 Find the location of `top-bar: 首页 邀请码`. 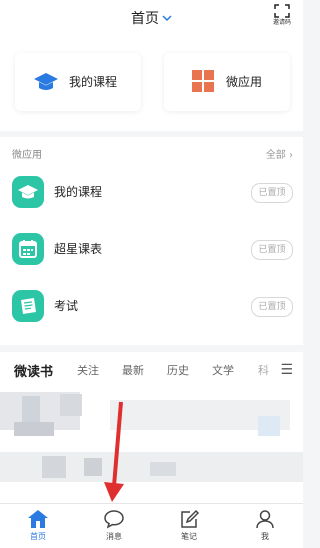

top-bar: 首页 邀请码 is located at coordinates (151, 18).